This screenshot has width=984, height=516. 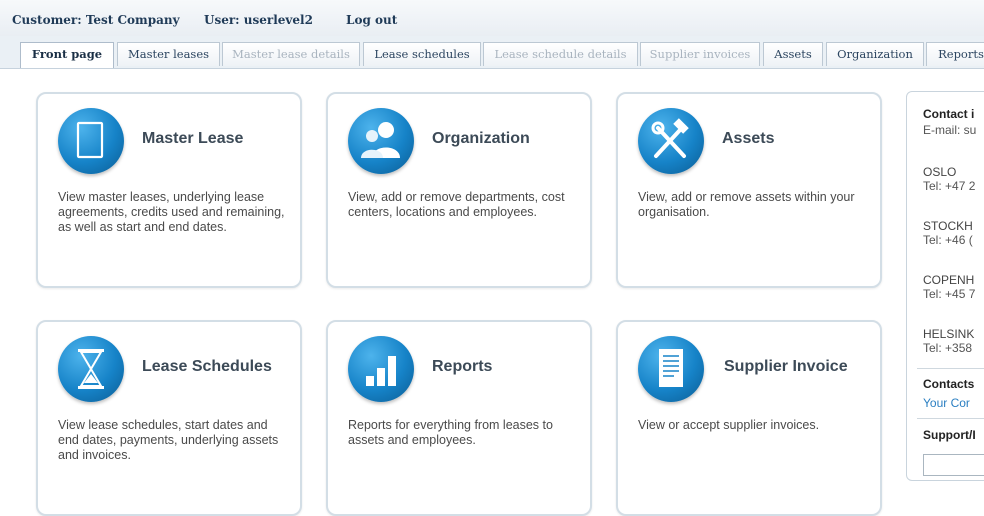 What do you see at coordinates (955, 54) in the screenshot?
I see `tab-reports: Reports` at bounding box center [955, 54].